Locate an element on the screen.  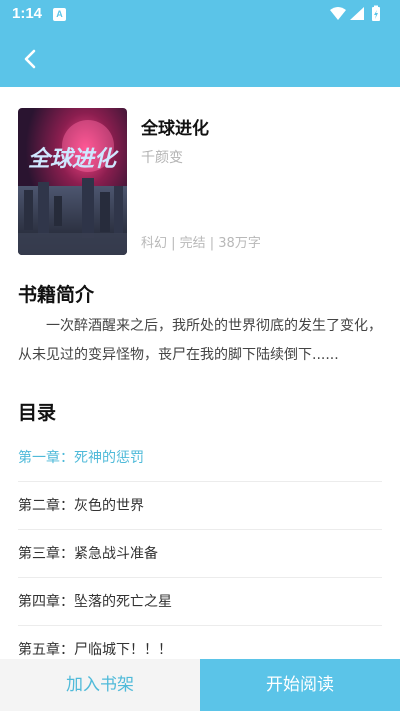
status-time: 1:14 is located at coordinates (27, 13).